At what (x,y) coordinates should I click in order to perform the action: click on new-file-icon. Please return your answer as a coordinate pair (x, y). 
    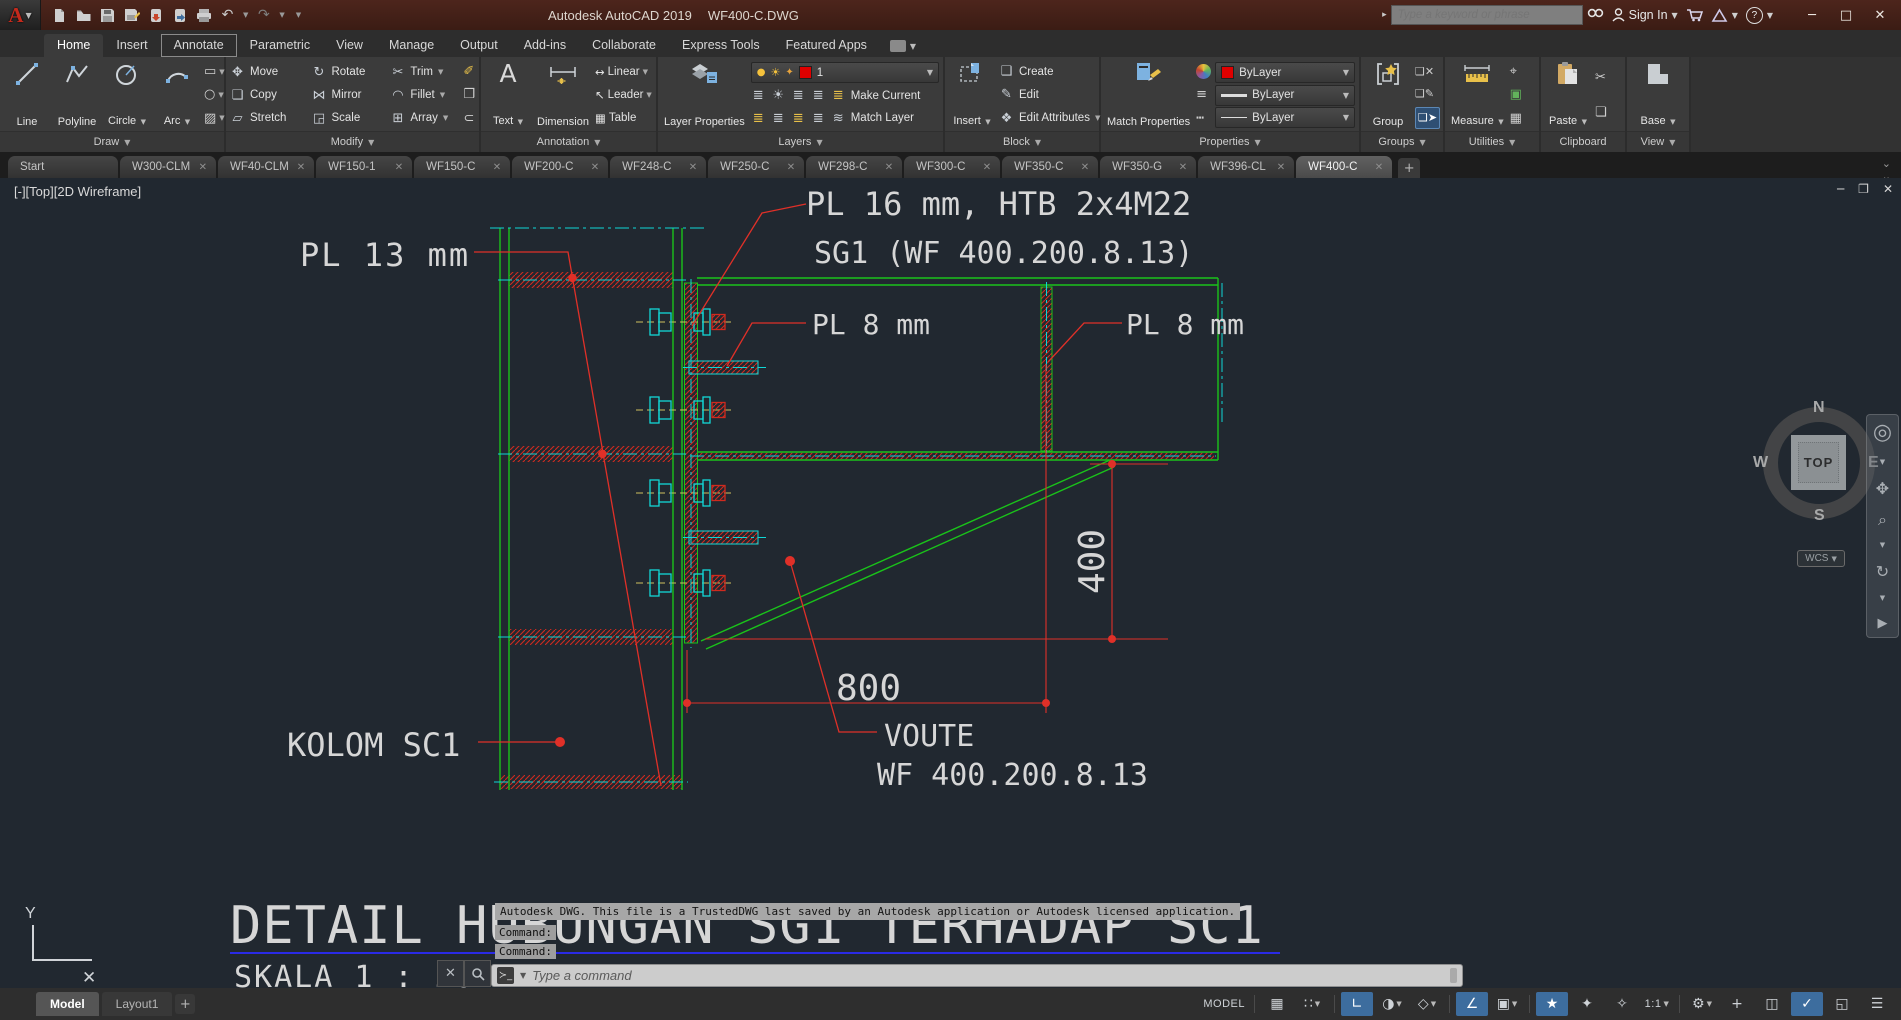
    Looking at the image, I should click on (59, 15).